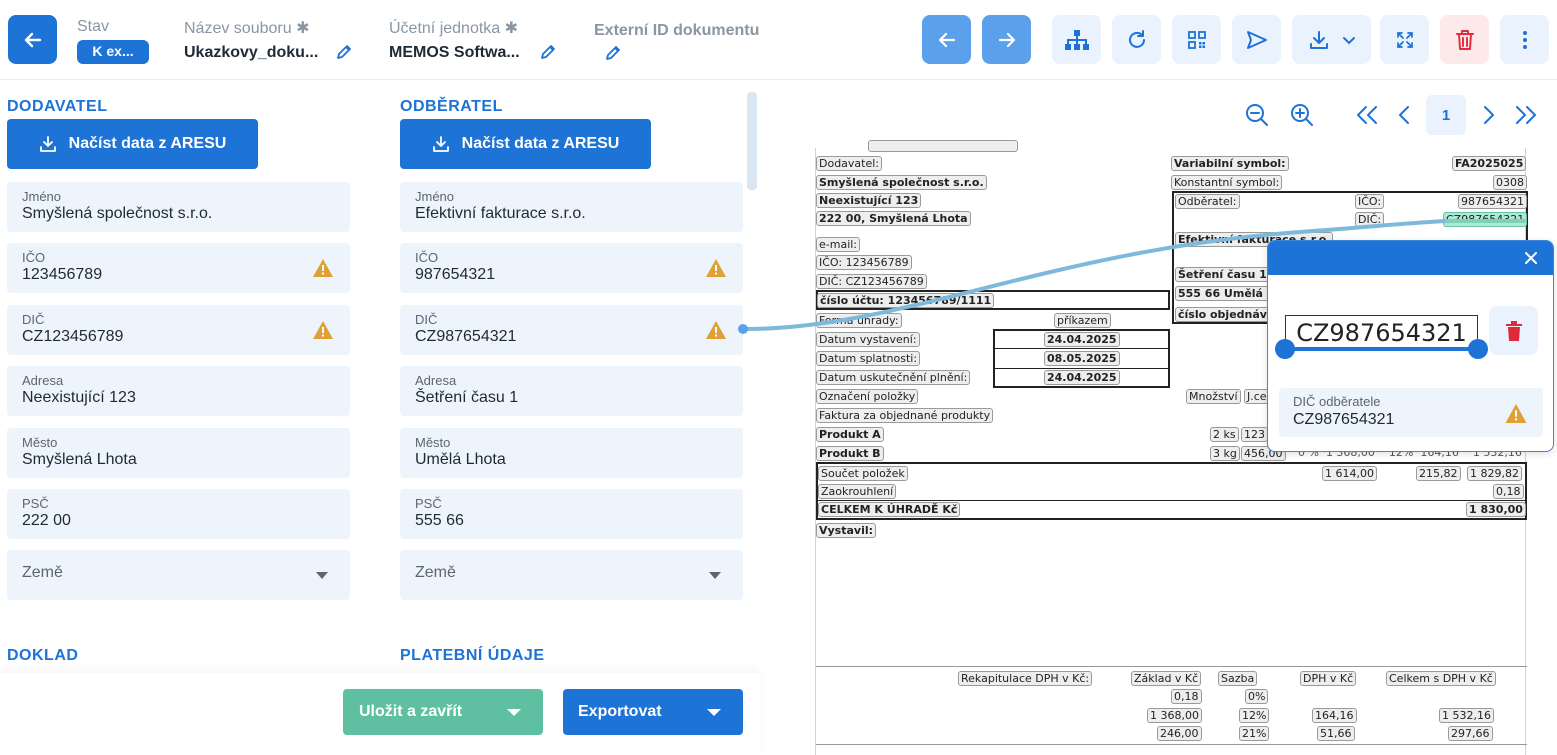 The image size is (1557, 755). Describe the element at coordinates (571, 514) in the screenshot. I see `customer-zip-field: PSČ 555 66` at that location.